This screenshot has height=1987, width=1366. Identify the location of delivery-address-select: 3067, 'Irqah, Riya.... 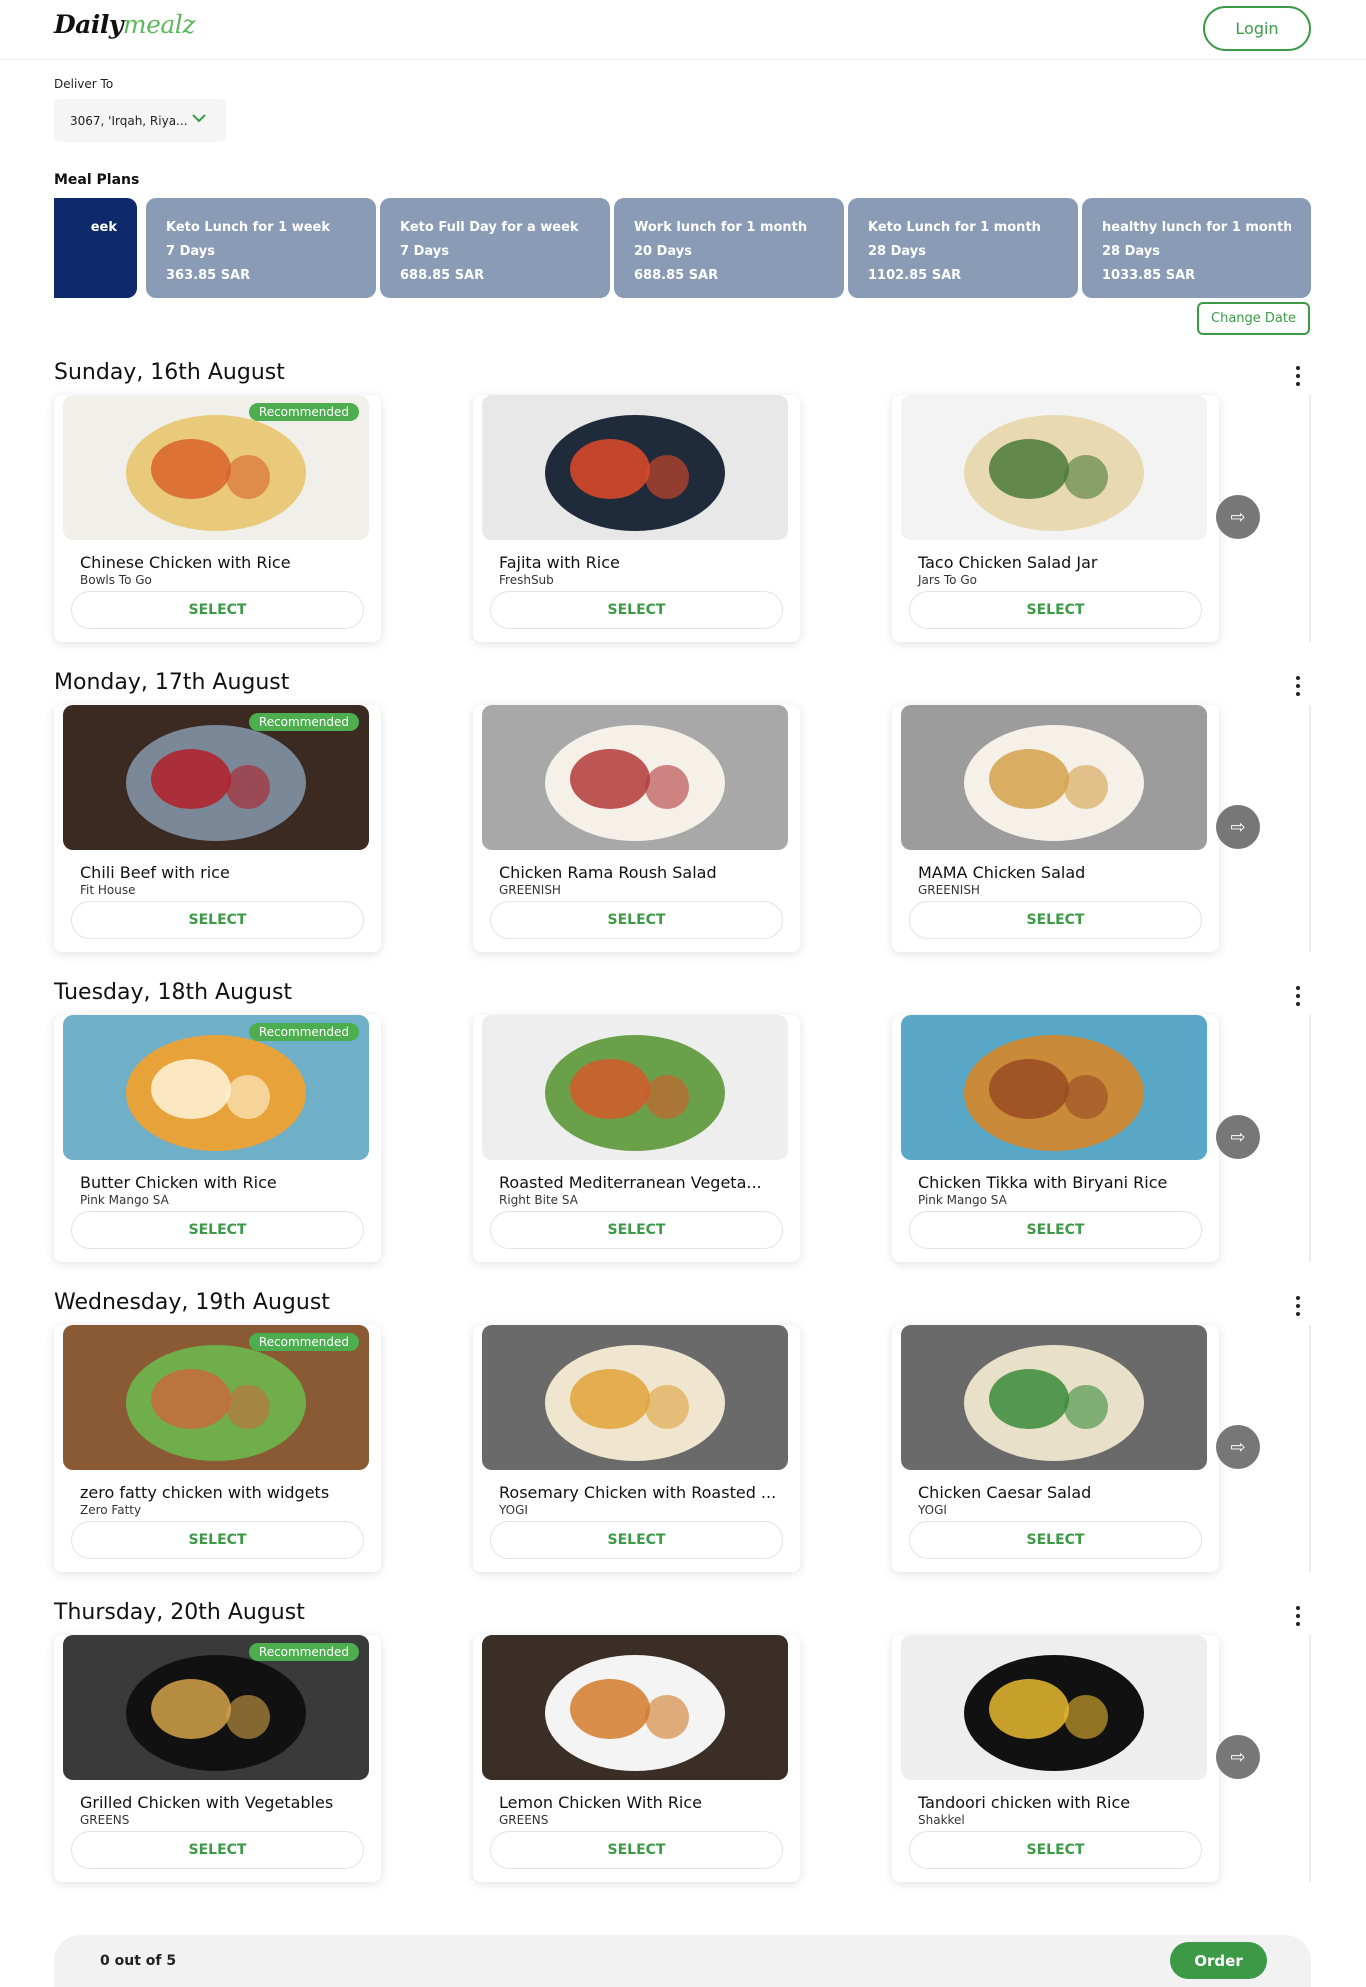
(140, 120).